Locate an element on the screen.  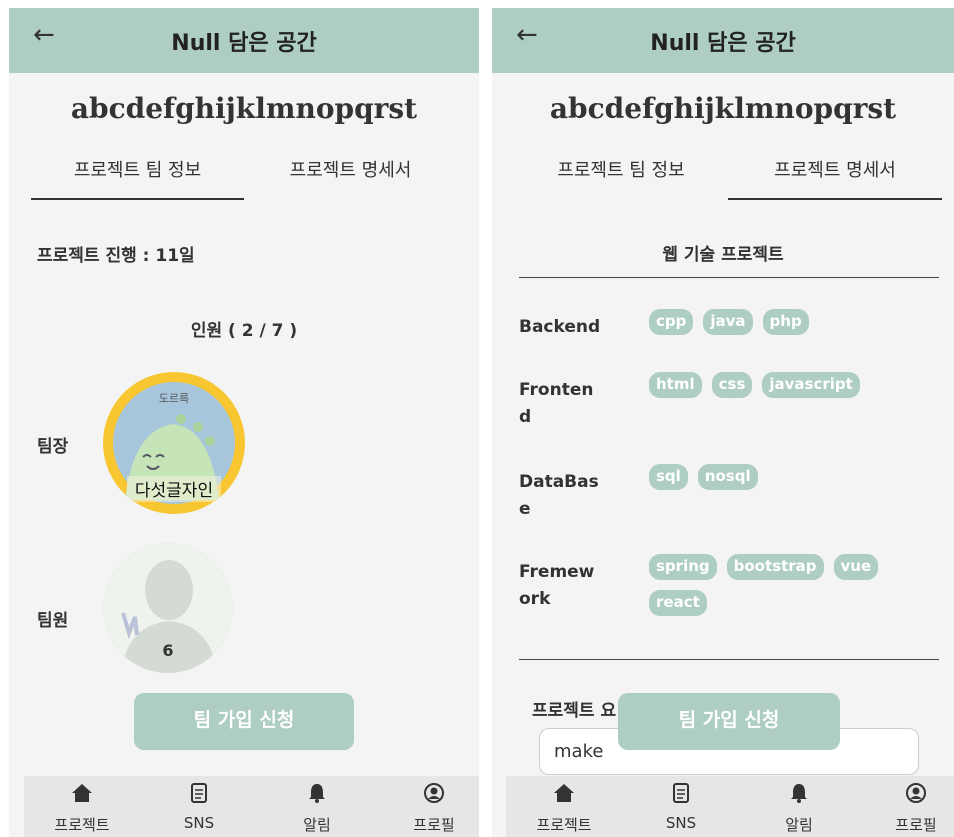
tech-badge-group: cpp java php is located at coordinates (779, 327).